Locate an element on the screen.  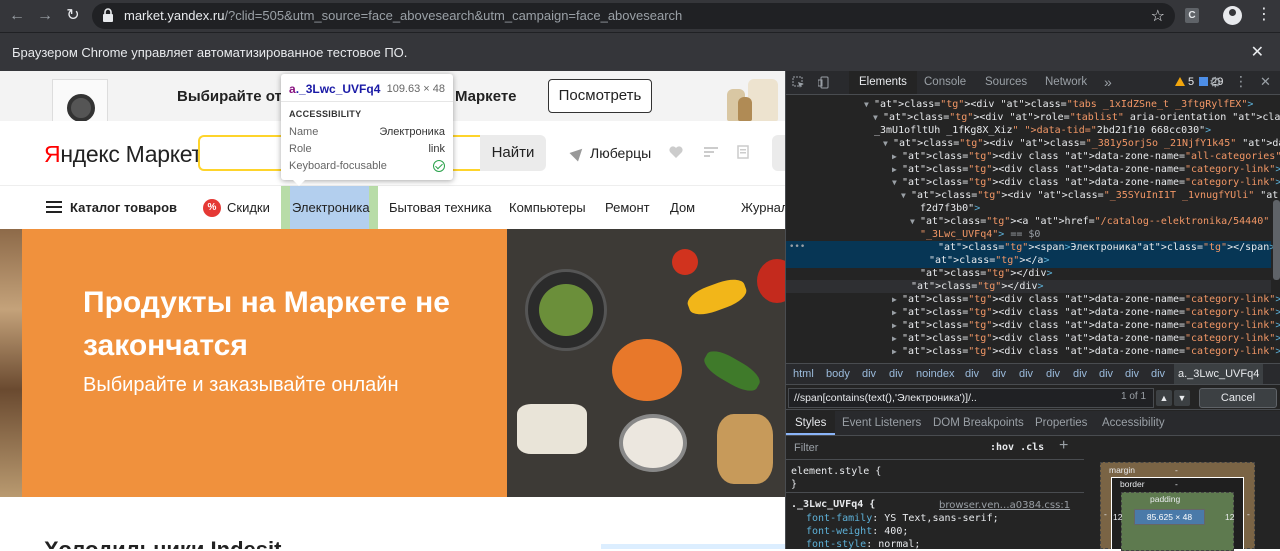
chevron-up-icon: ▲ is located at coordinates (1164, 398).